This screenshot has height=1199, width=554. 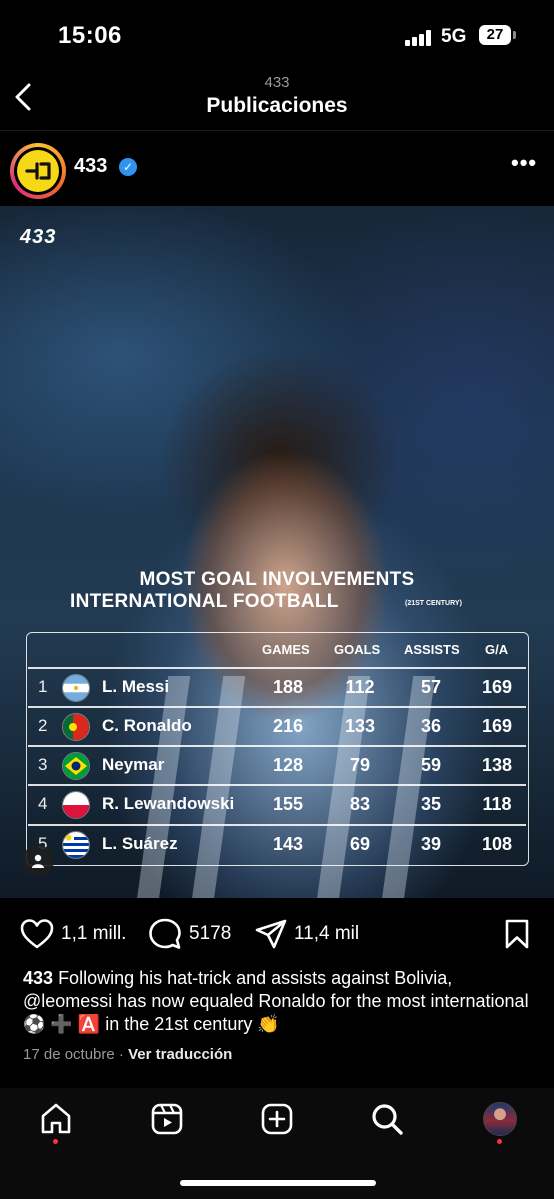 I want to click on home-icon, so click(x=56, y=1119).